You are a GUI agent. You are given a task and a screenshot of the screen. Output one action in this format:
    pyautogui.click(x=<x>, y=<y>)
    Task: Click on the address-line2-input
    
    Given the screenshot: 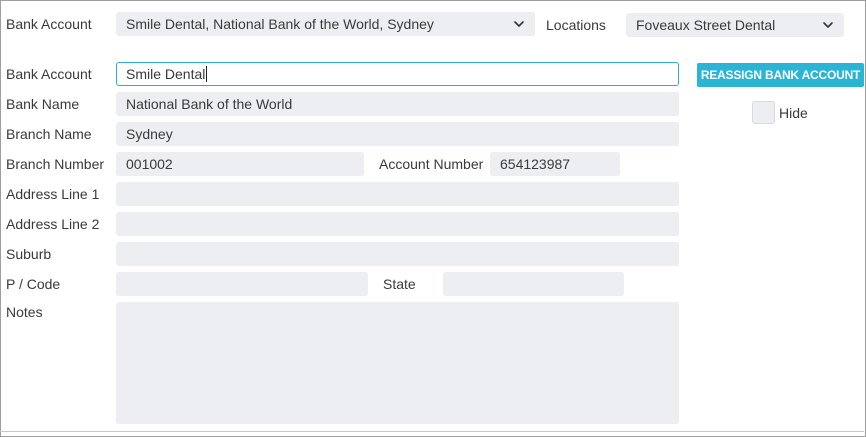 What is the action you would take?
    pyautogui.click(x=397, y=224)
    